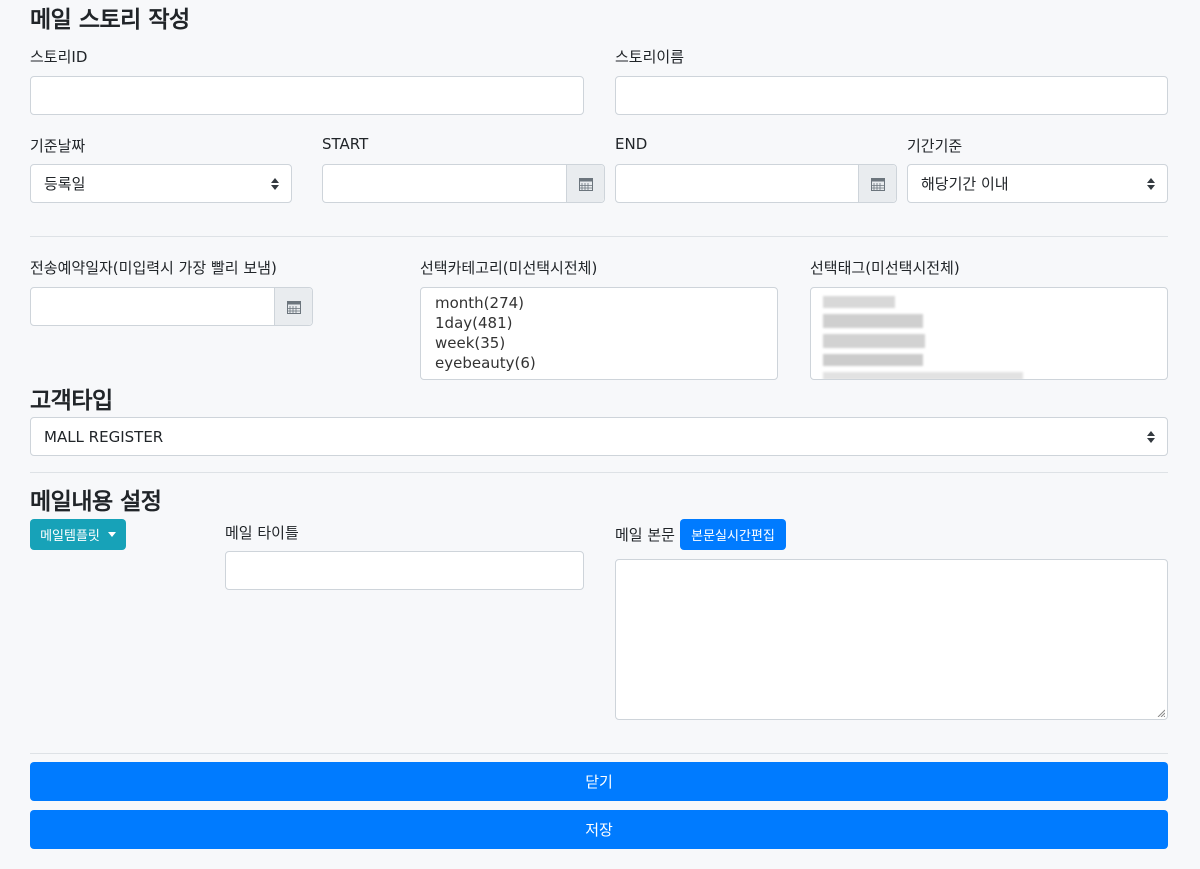  What do you see at coordinates (631, 144) in the screenshot?
I see `end-label: END` at bounding box center [631, 144].